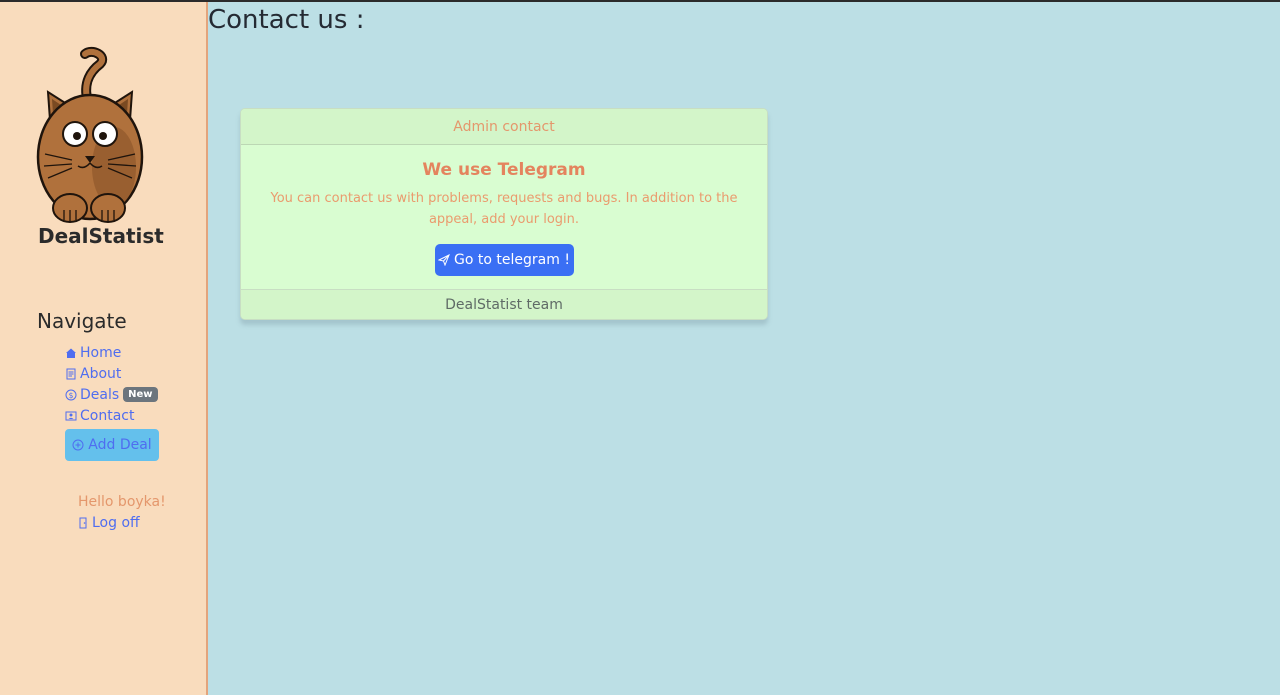 This screenshot has height=695, width=1280. Describe the element at coordinates (286, 20) in the screenshot. I see `page-title: Contact us :` at that location.